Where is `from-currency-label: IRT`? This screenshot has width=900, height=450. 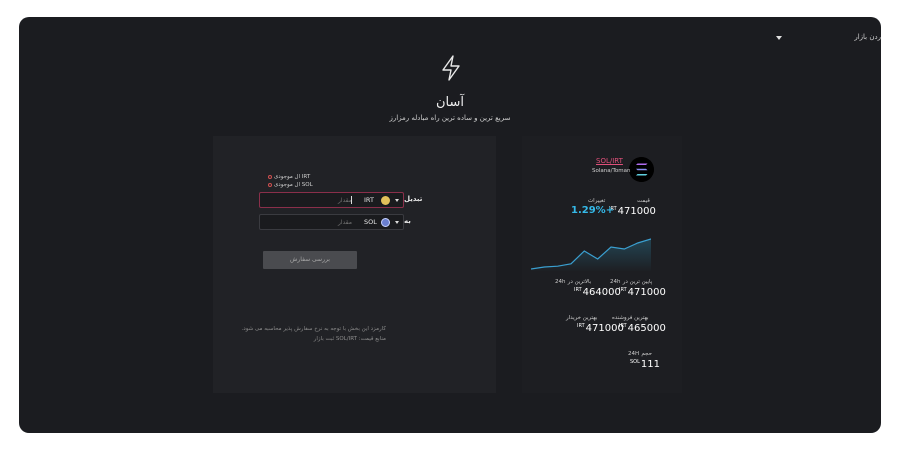 from-currency-label: IRT is located at coordinates (369, 200).